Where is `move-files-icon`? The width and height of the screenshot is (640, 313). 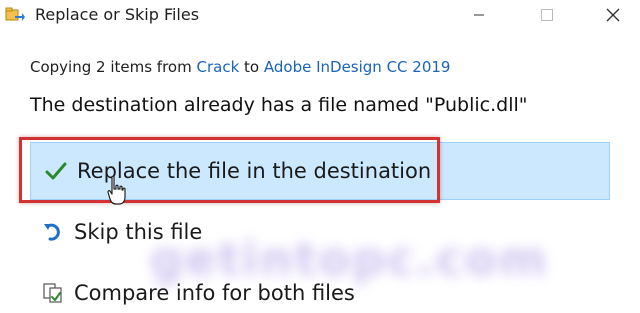 move-files-icon is located at coordinates (15, 15).